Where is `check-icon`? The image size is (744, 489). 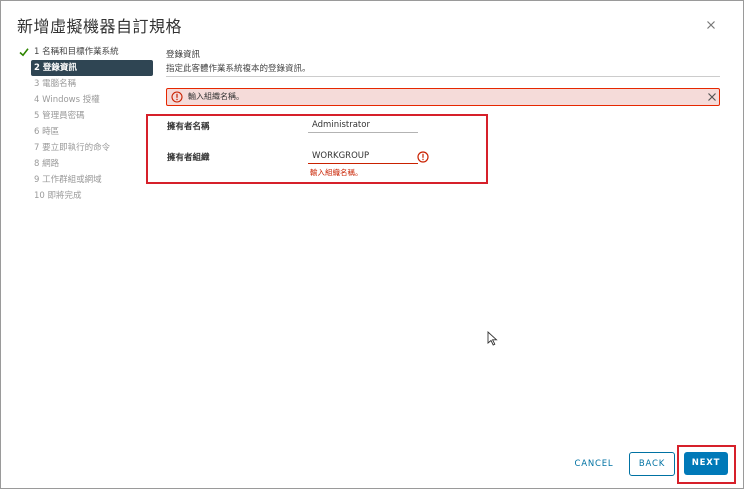 check-icon is located at coordinates (24, 52).